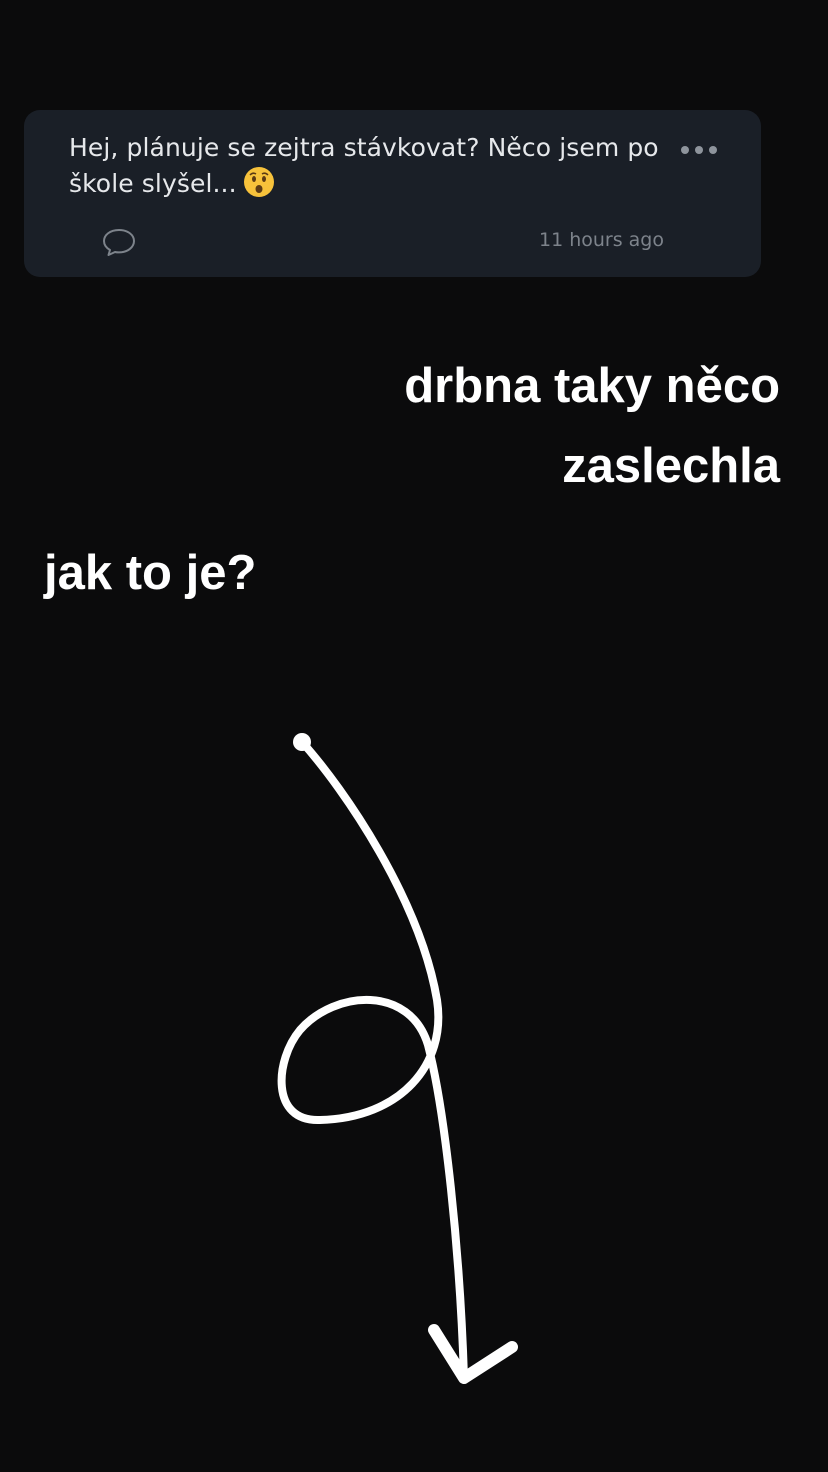 Image resolution: width=828 pixels, height=1472 pixels. I want to click on arrow-head, so click(473, 1354).